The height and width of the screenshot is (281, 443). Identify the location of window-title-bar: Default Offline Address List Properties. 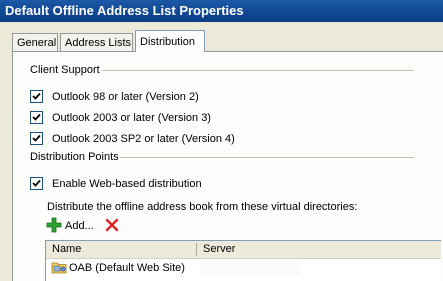
(221, 11).